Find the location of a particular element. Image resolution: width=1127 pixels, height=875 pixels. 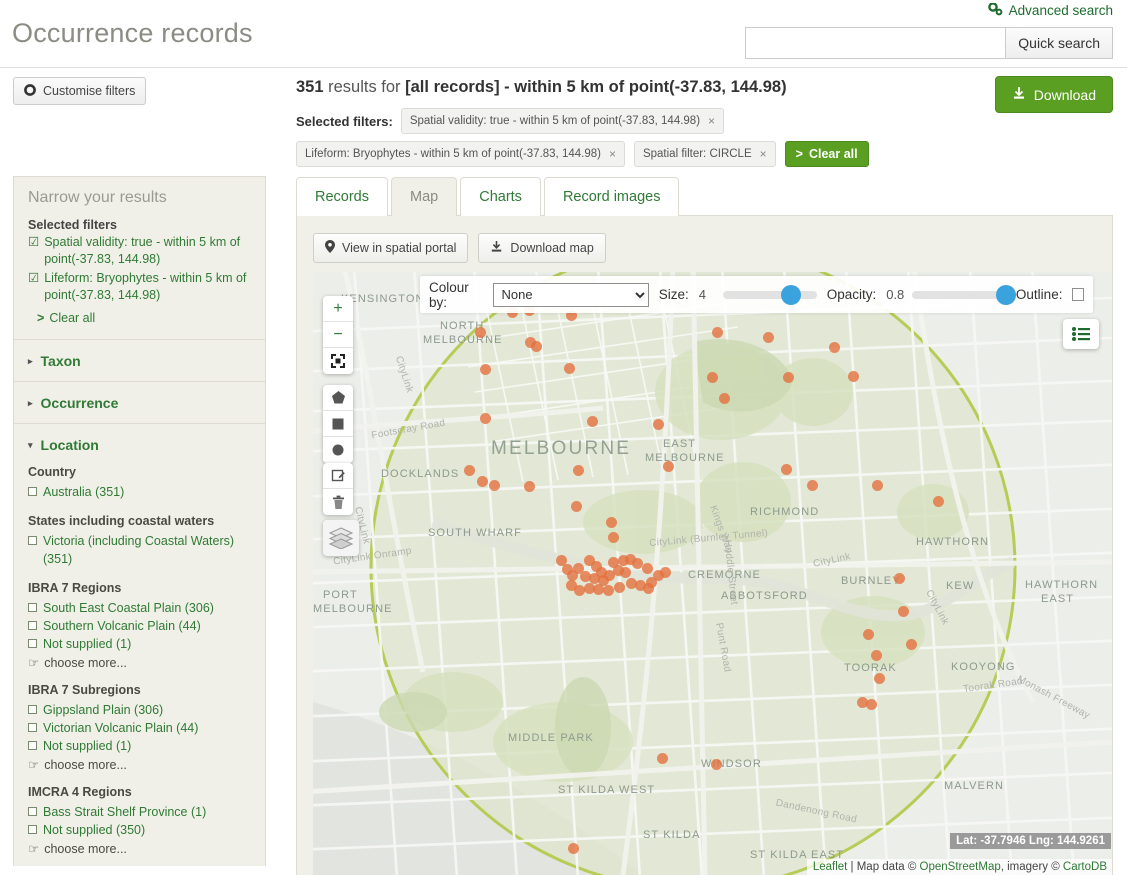

quick-search-input is located at coordinates (875, 43).